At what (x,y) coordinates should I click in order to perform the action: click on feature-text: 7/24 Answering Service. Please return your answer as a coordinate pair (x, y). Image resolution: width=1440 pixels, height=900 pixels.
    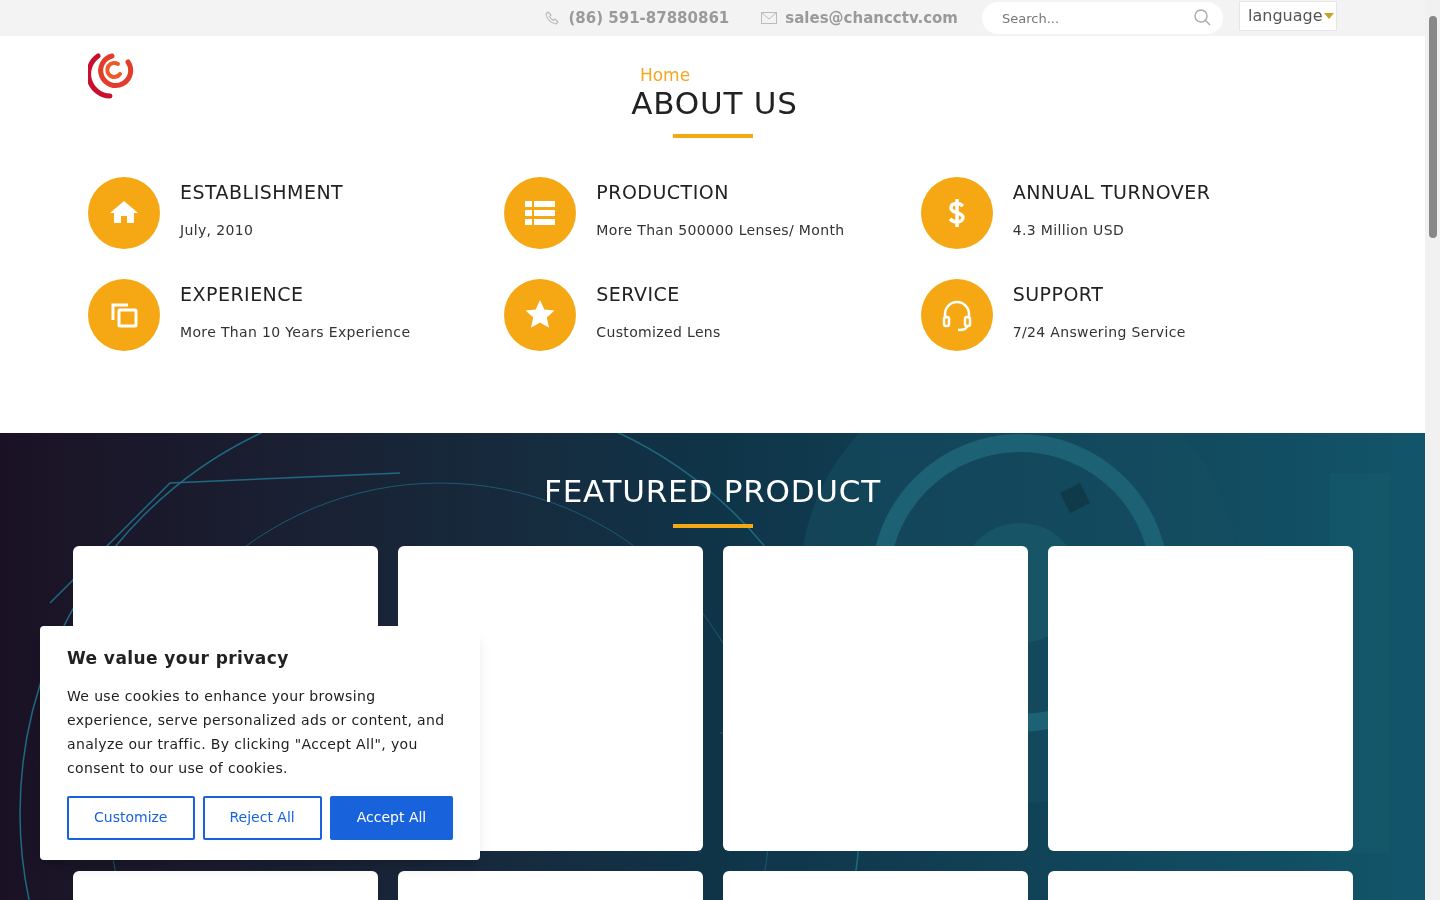
    Looking at the image, I should click on (1099, 332).